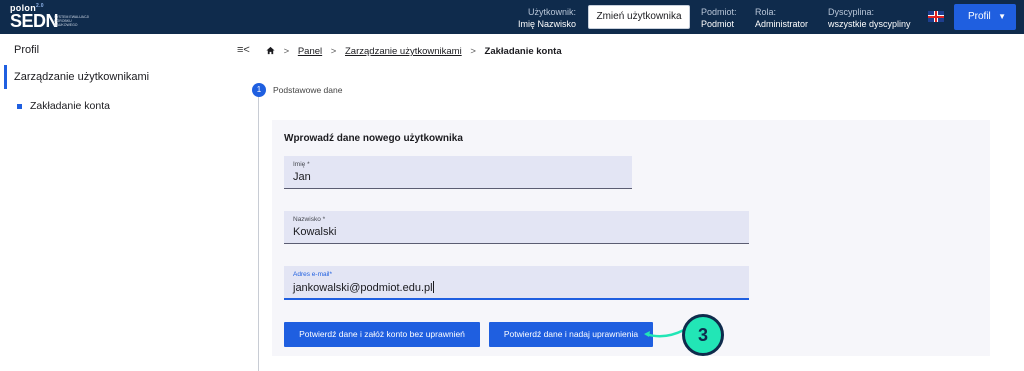 The width and height of the screenshot is (1024, 371). I want to click on entity-label: Podmiot:, so click(719, 12).